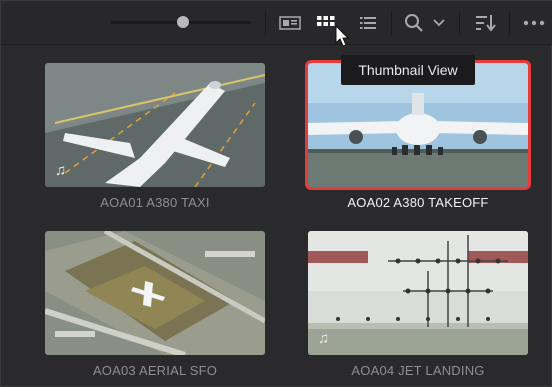 Image resolution: width=552 pixels, height=387 pixels. I want to click on search-options-dropdown, so click(439, 23).